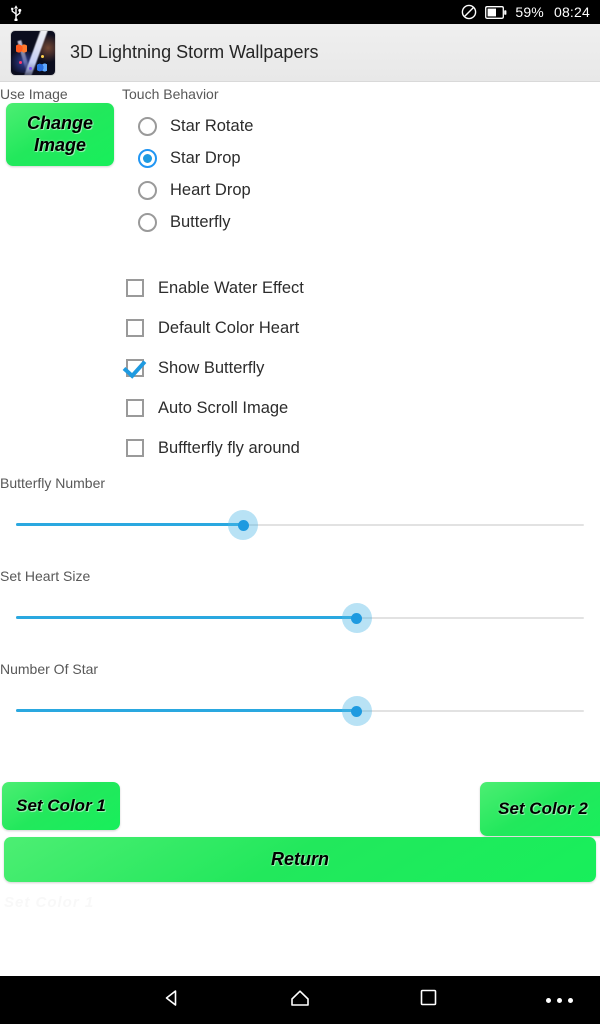 Image resolution: width=600 pixels, height=1024 pixels. I want to click on status-bar-right: 59% 08:24, so click(530, 12).